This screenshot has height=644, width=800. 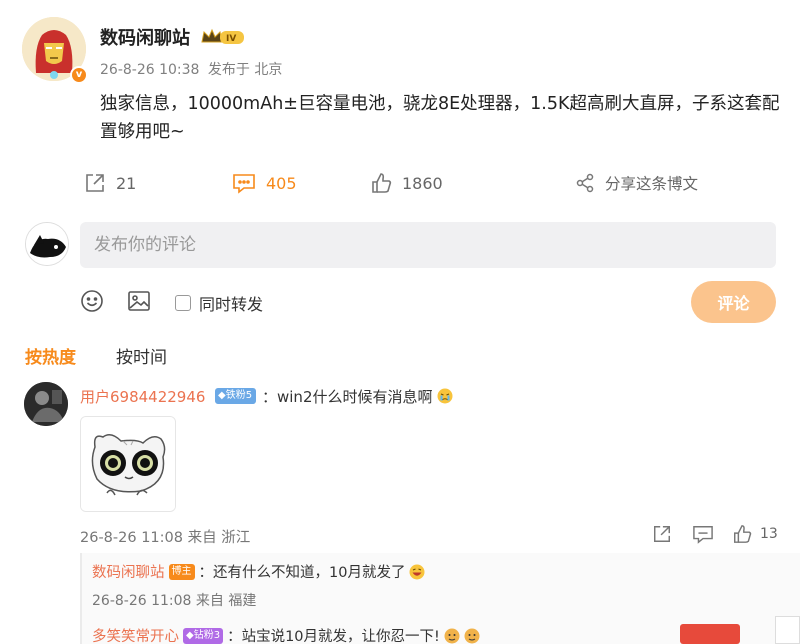 I want to click on comment-button: 405, so click(x=264, y=183).